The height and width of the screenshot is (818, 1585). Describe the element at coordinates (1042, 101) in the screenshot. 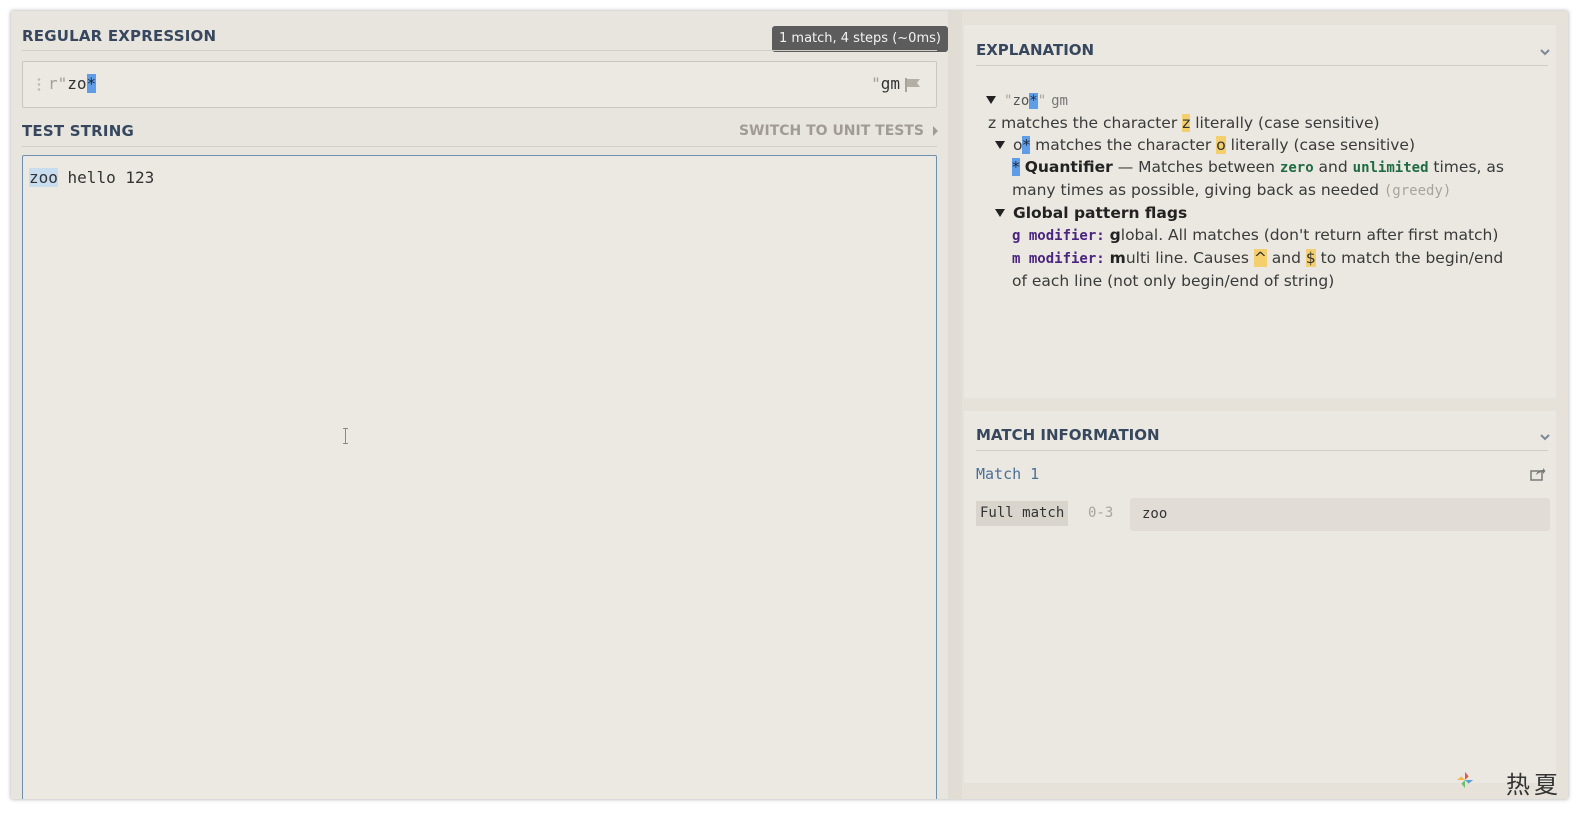

I see `root-quote-close: "` at that location.